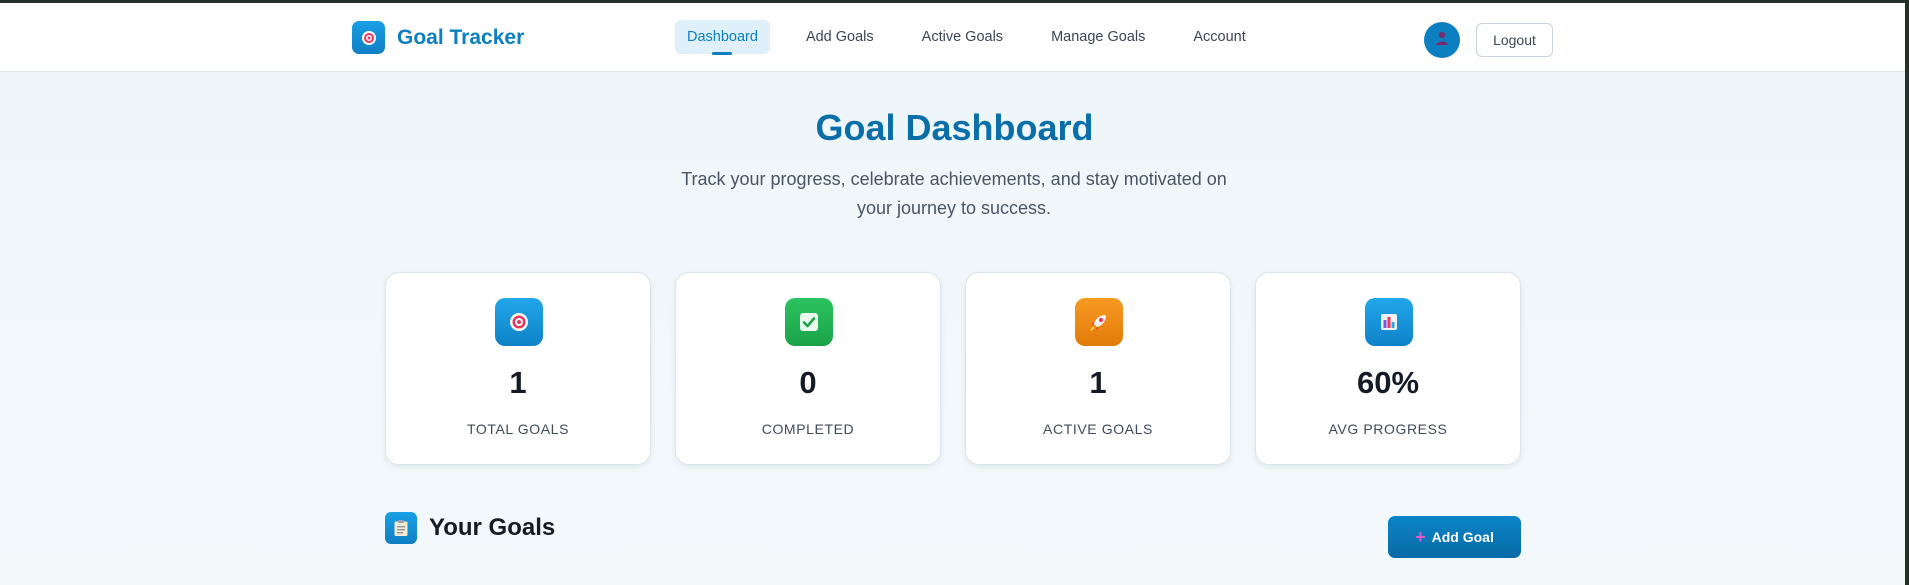 This screenshot has width=1909, height=585. What do you see at coordinates (1388, 382) in the screenshot?
I see `stat-value: 60%` at bounding box center [1388, 382].